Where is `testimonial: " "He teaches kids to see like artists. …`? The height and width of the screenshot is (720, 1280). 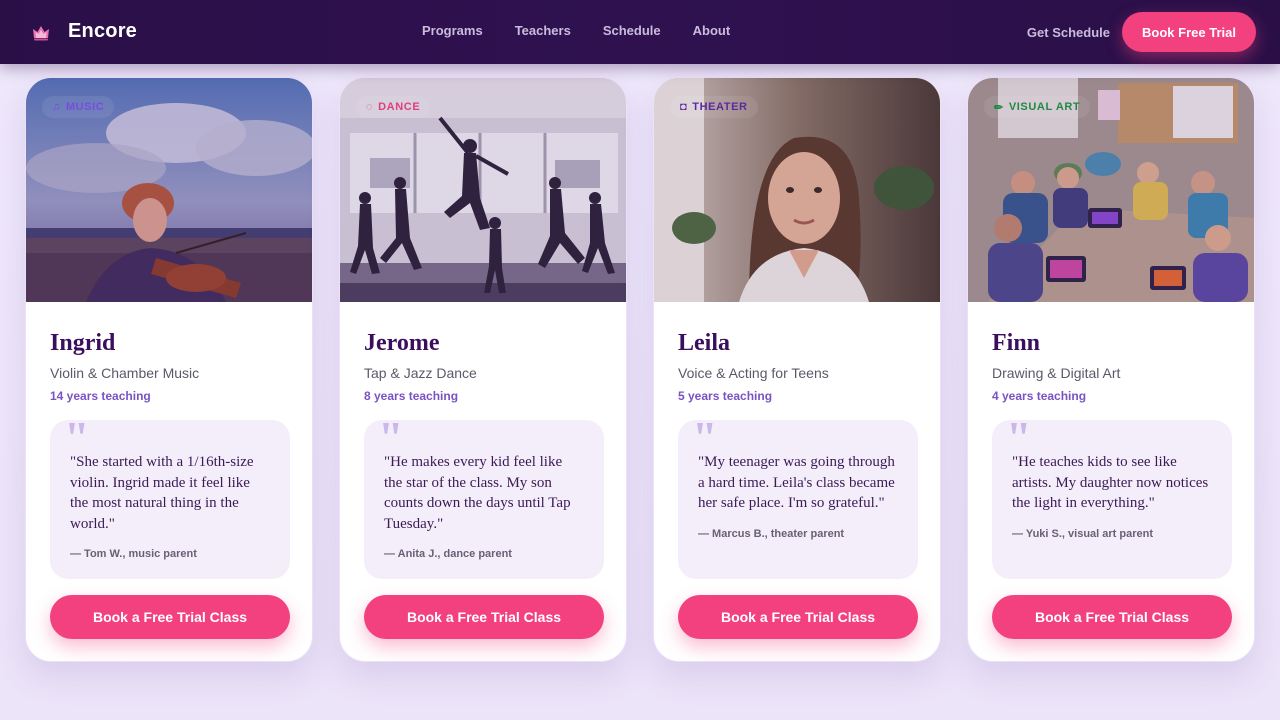 testimonial: " "He teaches kids to see like artists. … is located at coordinates (1112, 495).